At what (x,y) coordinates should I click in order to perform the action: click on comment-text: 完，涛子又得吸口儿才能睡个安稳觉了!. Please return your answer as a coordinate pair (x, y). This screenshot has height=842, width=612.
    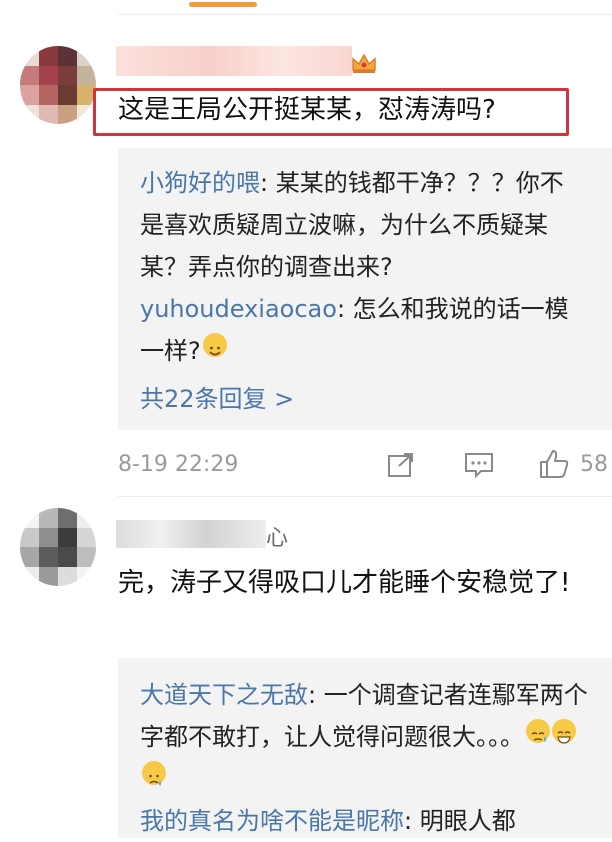
    Looking at the image, I should click on (344, 583).